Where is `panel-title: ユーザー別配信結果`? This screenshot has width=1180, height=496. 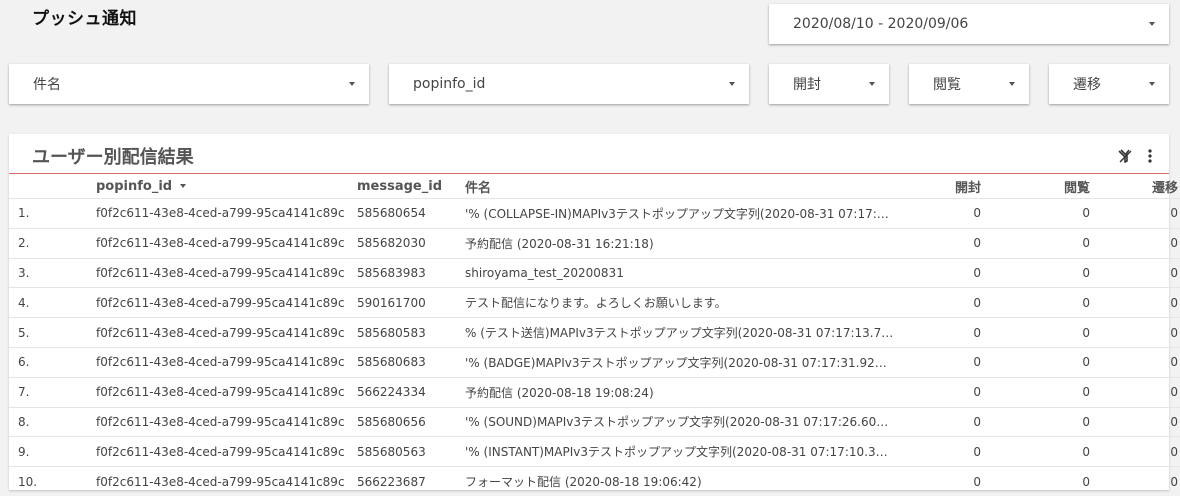
panel-title: ユーザー別配信結果 is located at coordinates (113, 157).